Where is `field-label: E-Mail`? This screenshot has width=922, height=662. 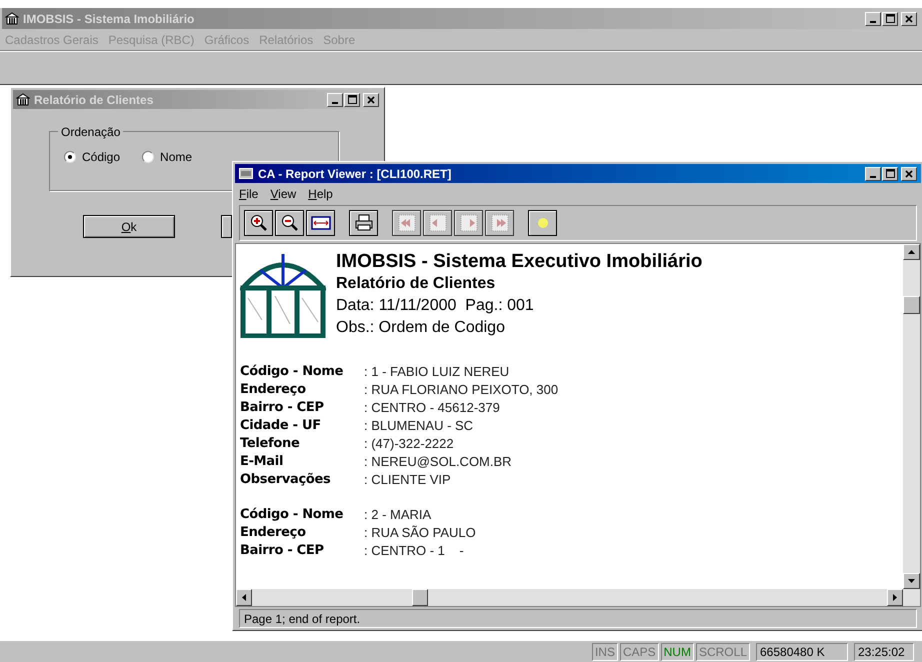 field-label: E-Mail is located at coordinates (262, 462).